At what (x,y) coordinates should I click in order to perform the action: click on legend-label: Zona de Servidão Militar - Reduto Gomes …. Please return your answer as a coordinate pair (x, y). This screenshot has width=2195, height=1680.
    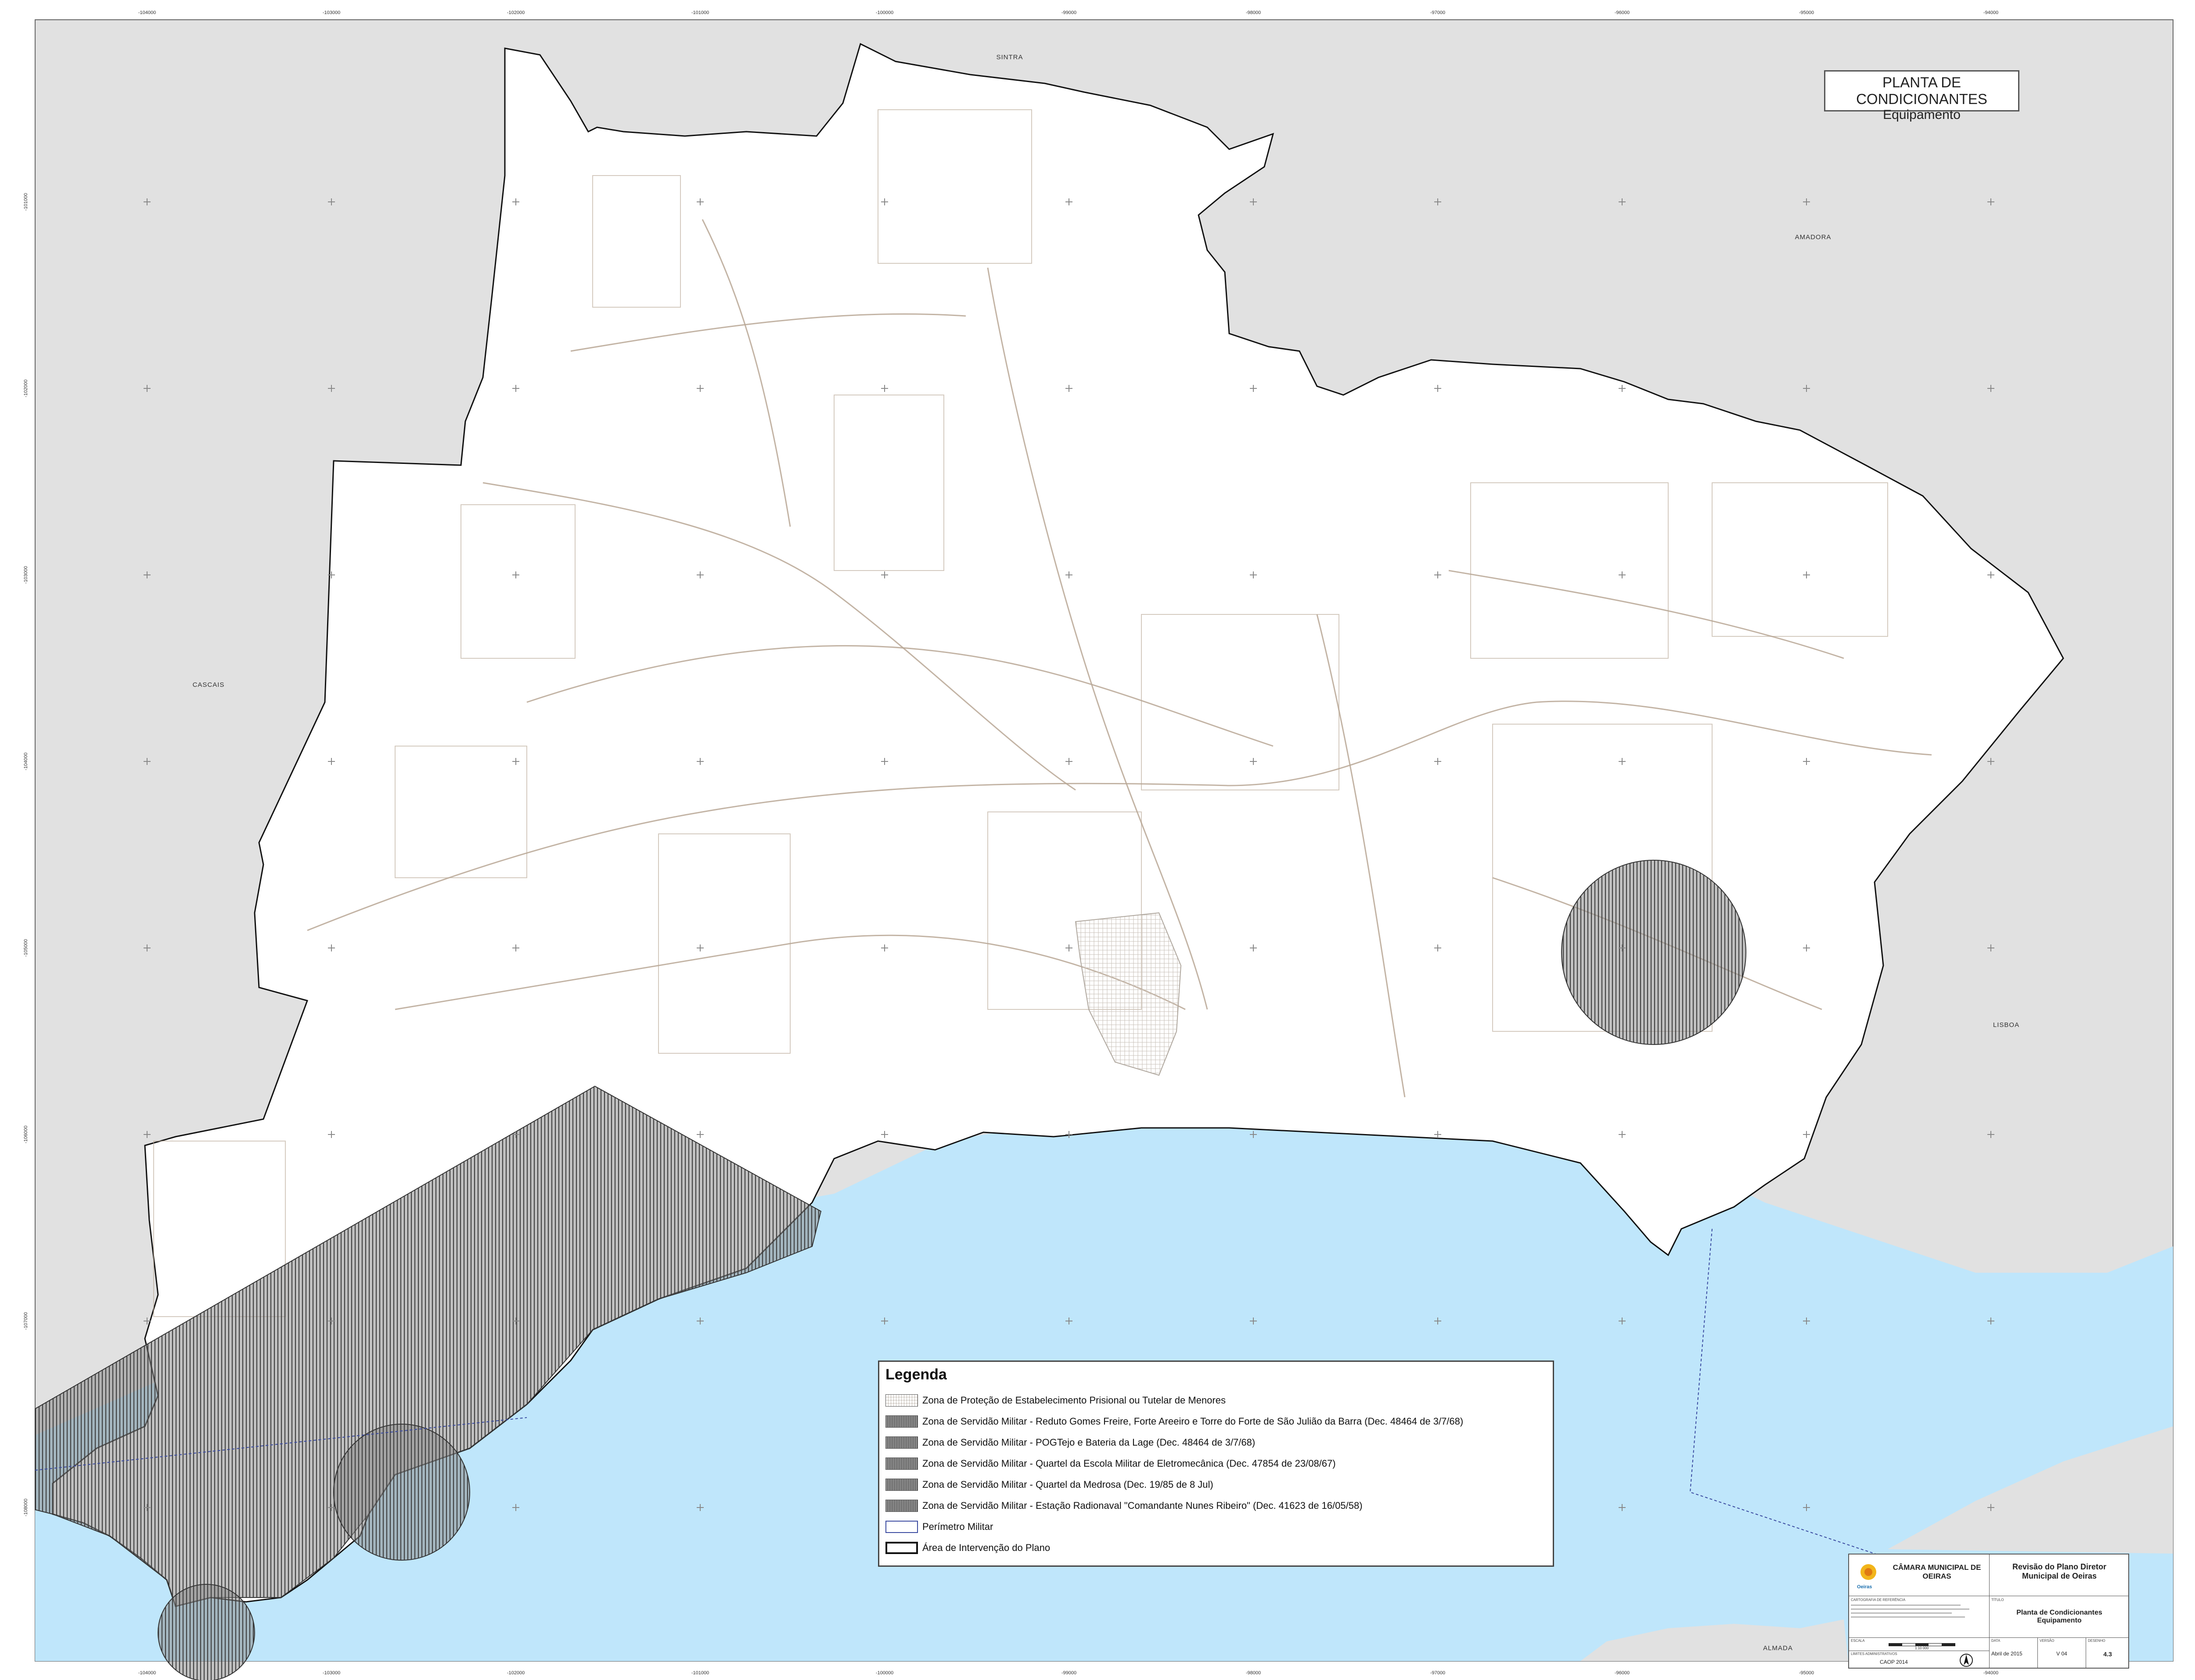
    Looking at the image, I should click on (1193, 1421).